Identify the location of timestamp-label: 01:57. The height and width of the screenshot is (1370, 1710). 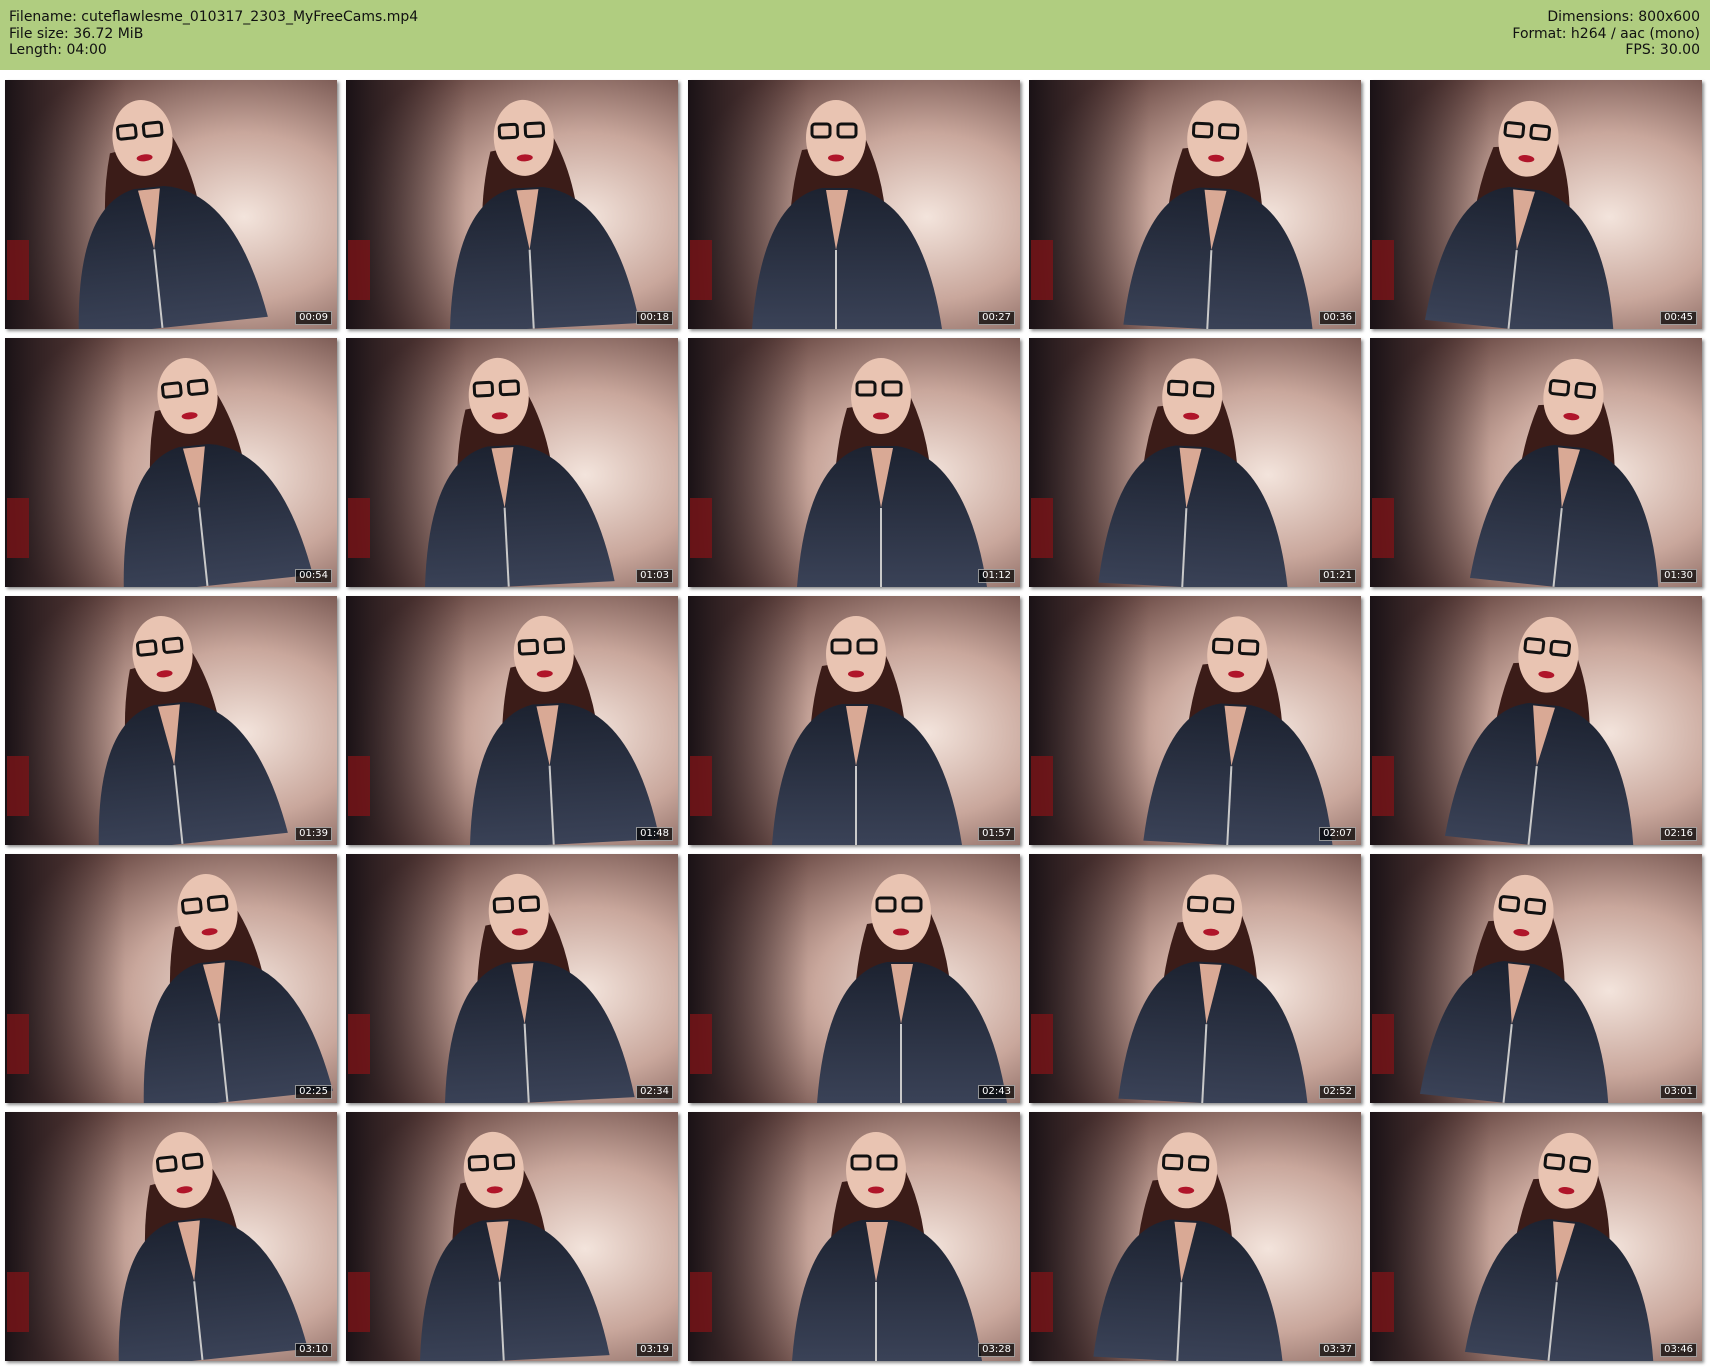
(996, 834).